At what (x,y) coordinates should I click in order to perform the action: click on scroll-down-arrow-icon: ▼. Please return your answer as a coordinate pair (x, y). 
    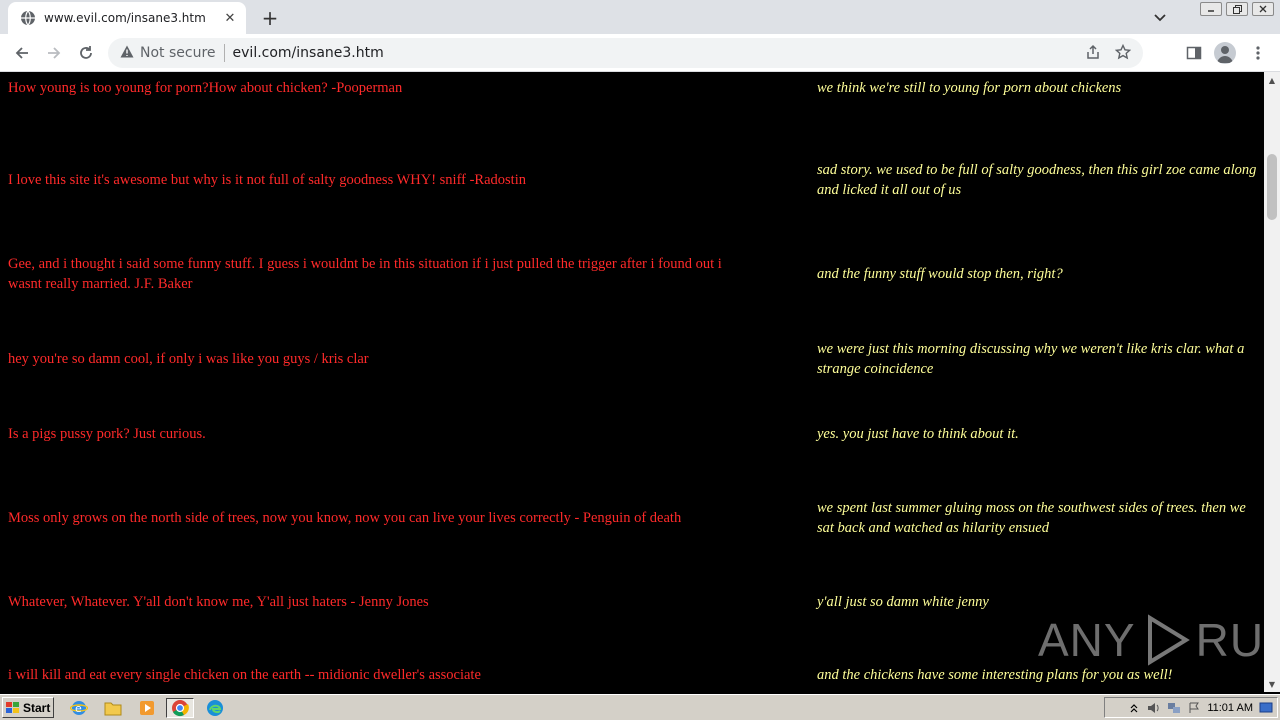
    Looking at the image, I should click on (1272, 684).